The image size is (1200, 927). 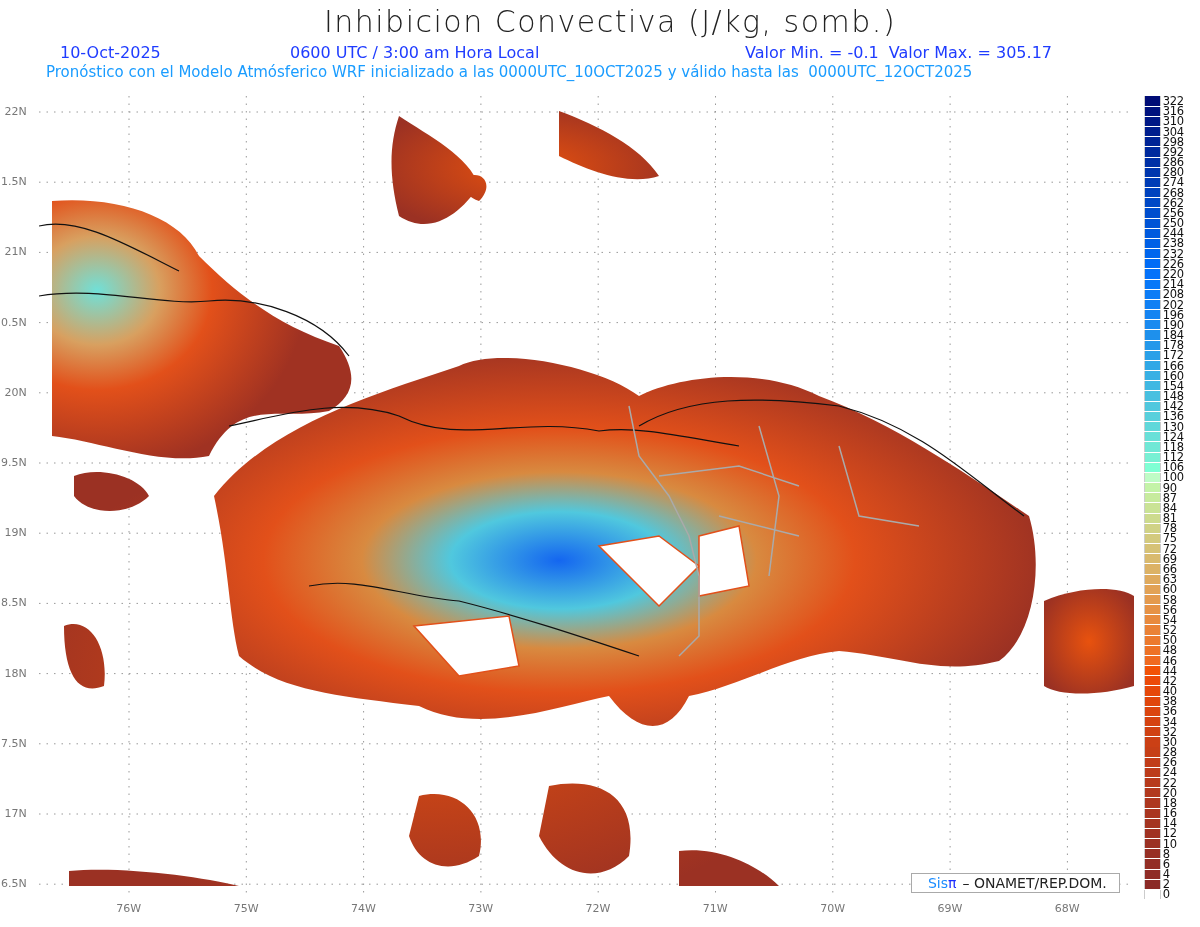 I want to click on scale-label: 2, so click(x=1166, y=884).